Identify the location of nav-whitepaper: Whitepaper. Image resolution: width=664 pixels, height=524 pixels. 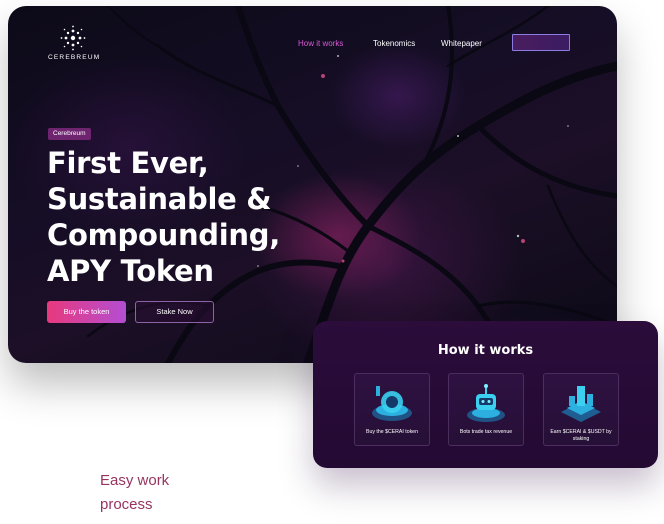
(461, 43).